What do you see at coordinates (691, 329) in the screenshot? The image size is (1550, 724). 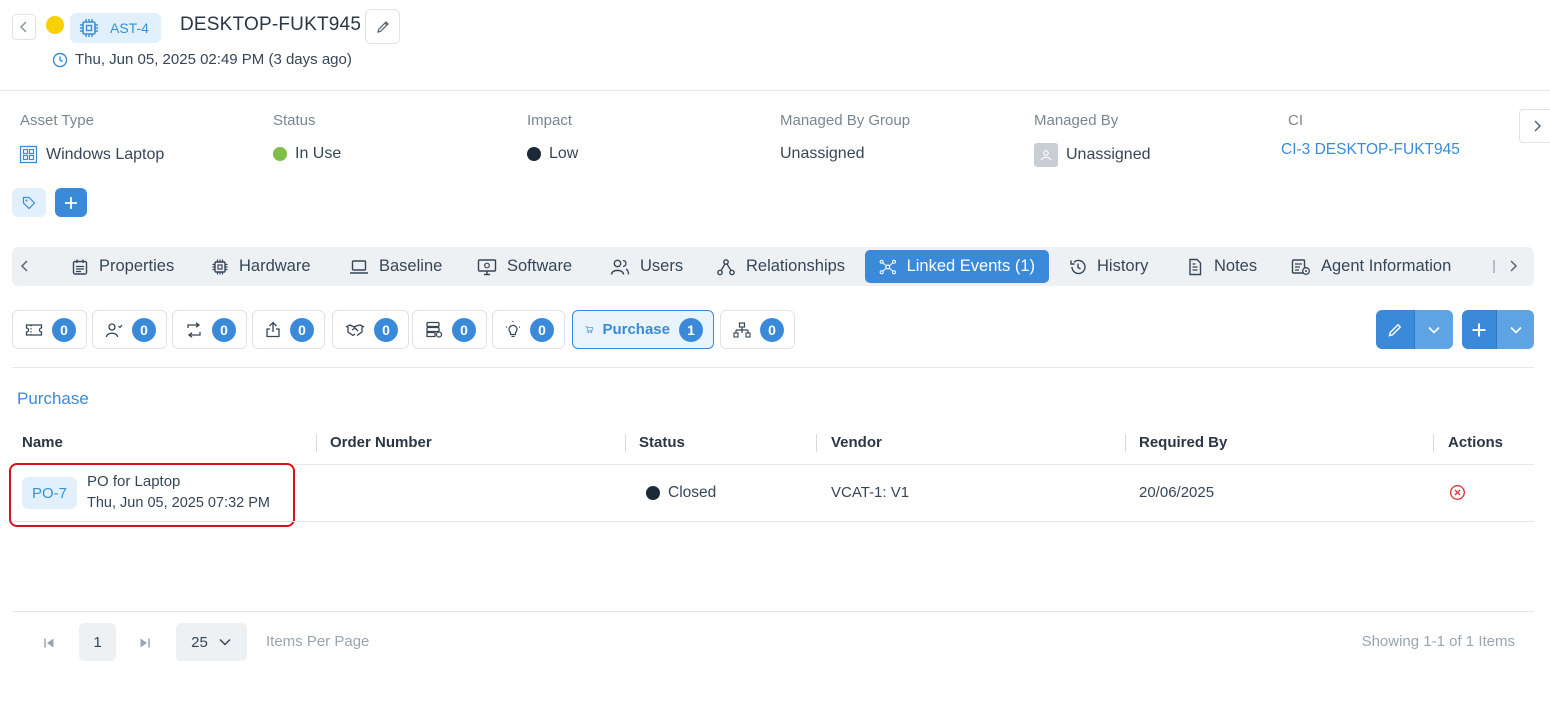 I see `filter-count: 1` at bounding box center [691, 329].